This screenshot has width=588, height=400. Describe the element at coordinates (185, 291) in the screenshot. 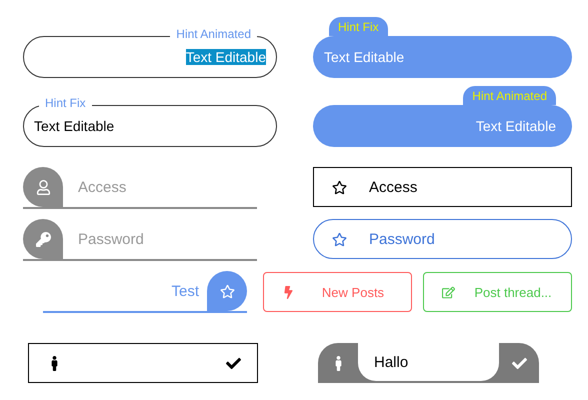

I see `field-value: Test` at that location.